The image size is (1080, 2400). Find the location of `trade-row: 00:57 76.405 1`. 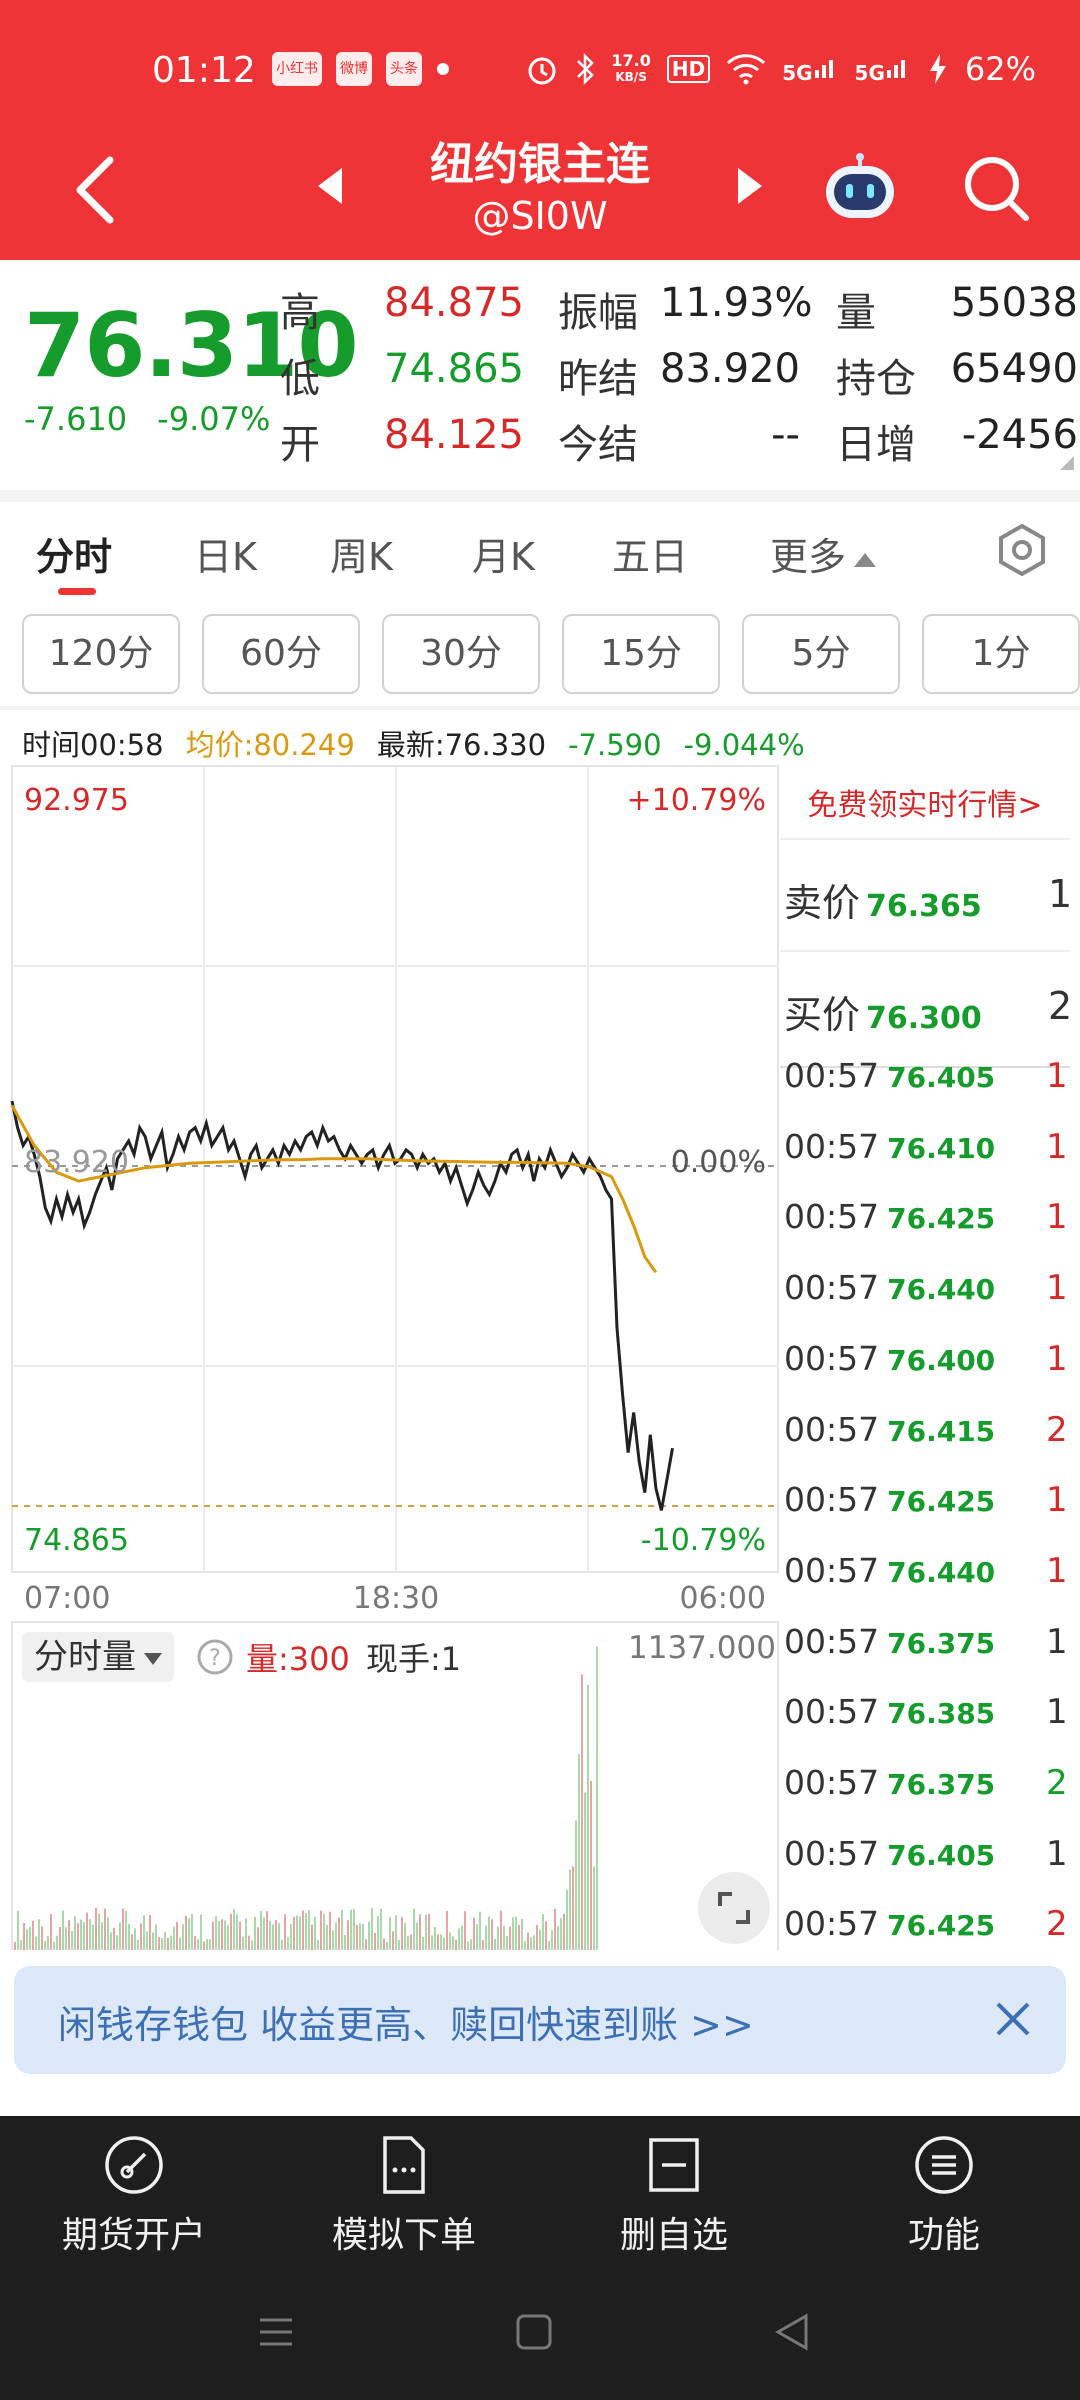

trade-row: 00:57 76.405 1 is located at coordinates (926, 1853).